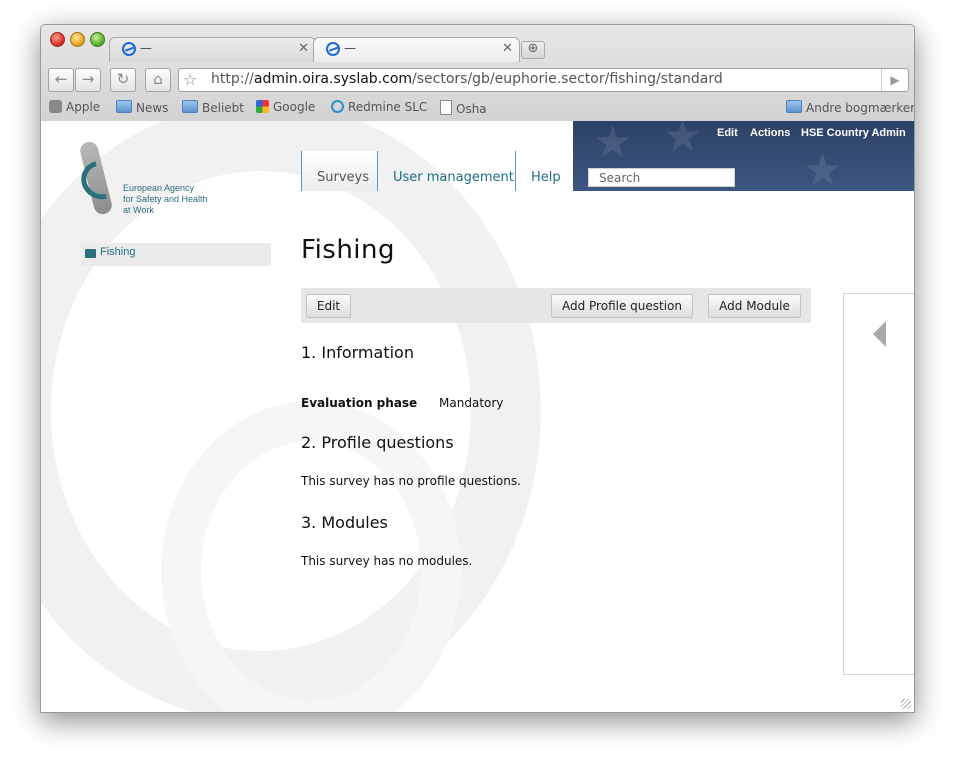 This screenshot has width=953, height=766. Describe the element at coordinates (453, 171) in the screenshot. I see `tab-user-management: User management` at that location.